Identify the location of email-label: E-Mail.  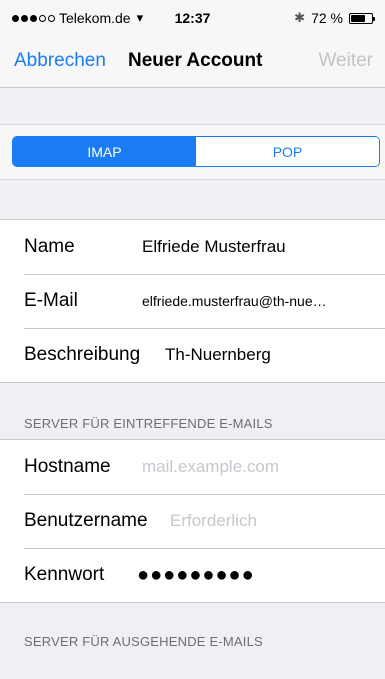
(51, 300).